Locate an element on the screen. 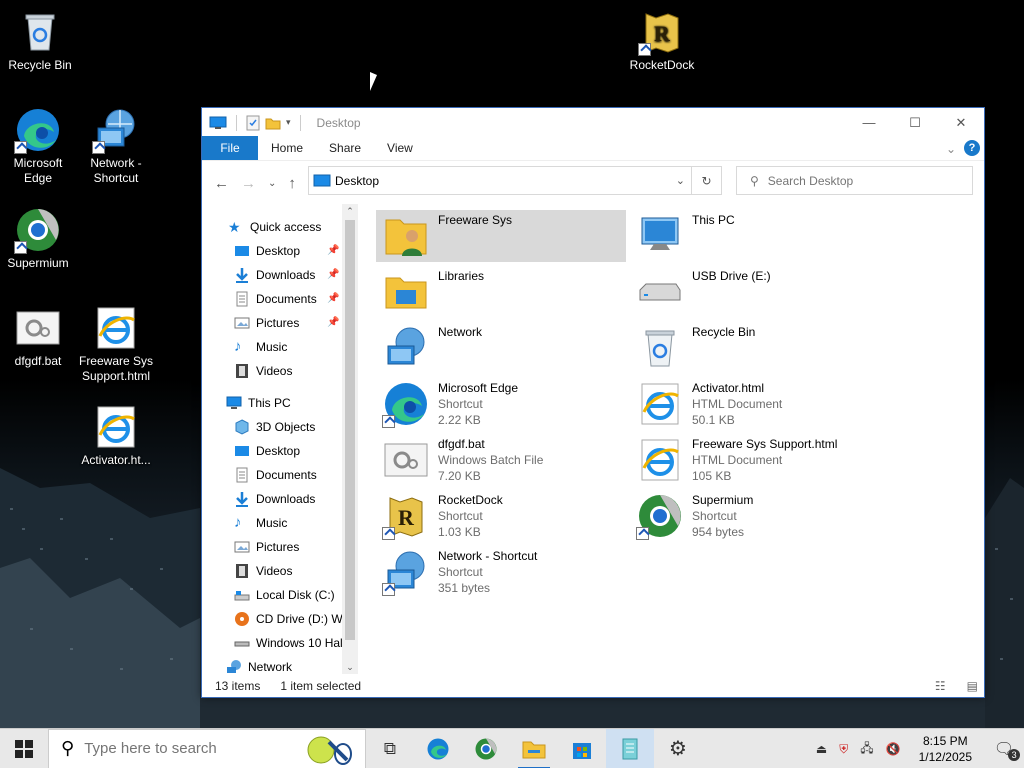 The height and width of the screenshot is (768, 1024). nav-pane-scrollbar: ⌃ ⌄ is located at coordinates (350, 439).